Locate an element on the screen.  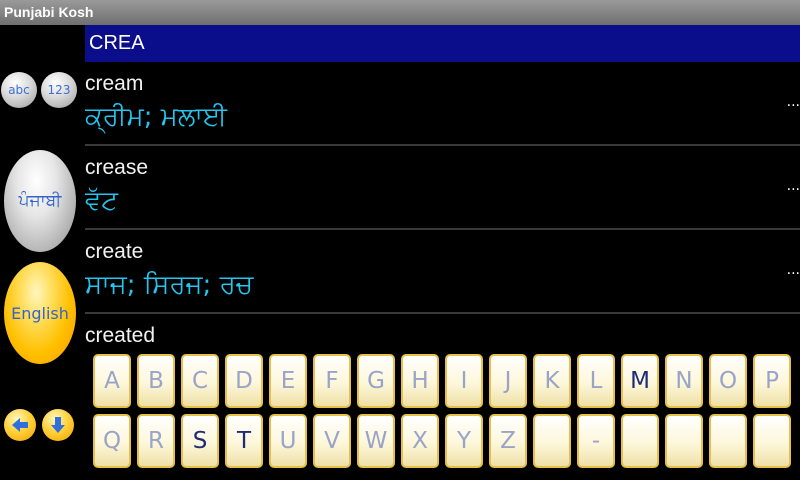
key-g: G is located at coordinates (376, 381).